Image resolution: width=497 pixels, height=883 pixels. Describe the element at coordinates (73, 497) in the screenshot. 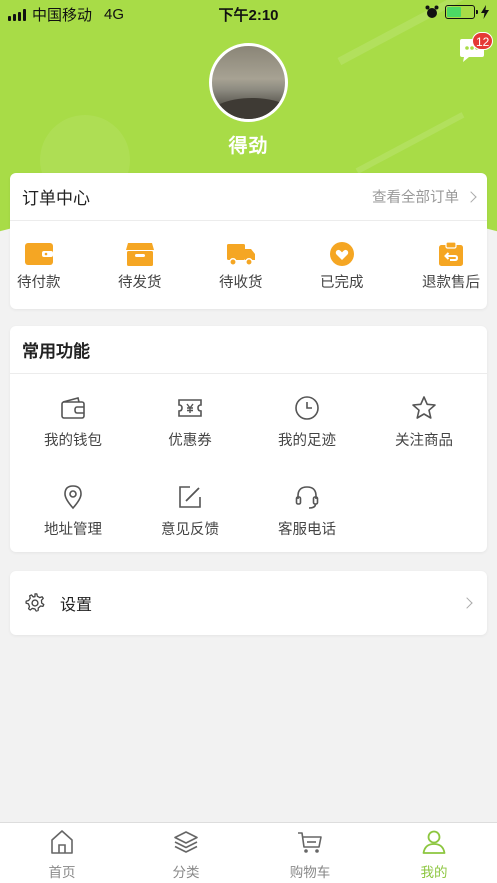

I see `location-pin-icon` at that location.